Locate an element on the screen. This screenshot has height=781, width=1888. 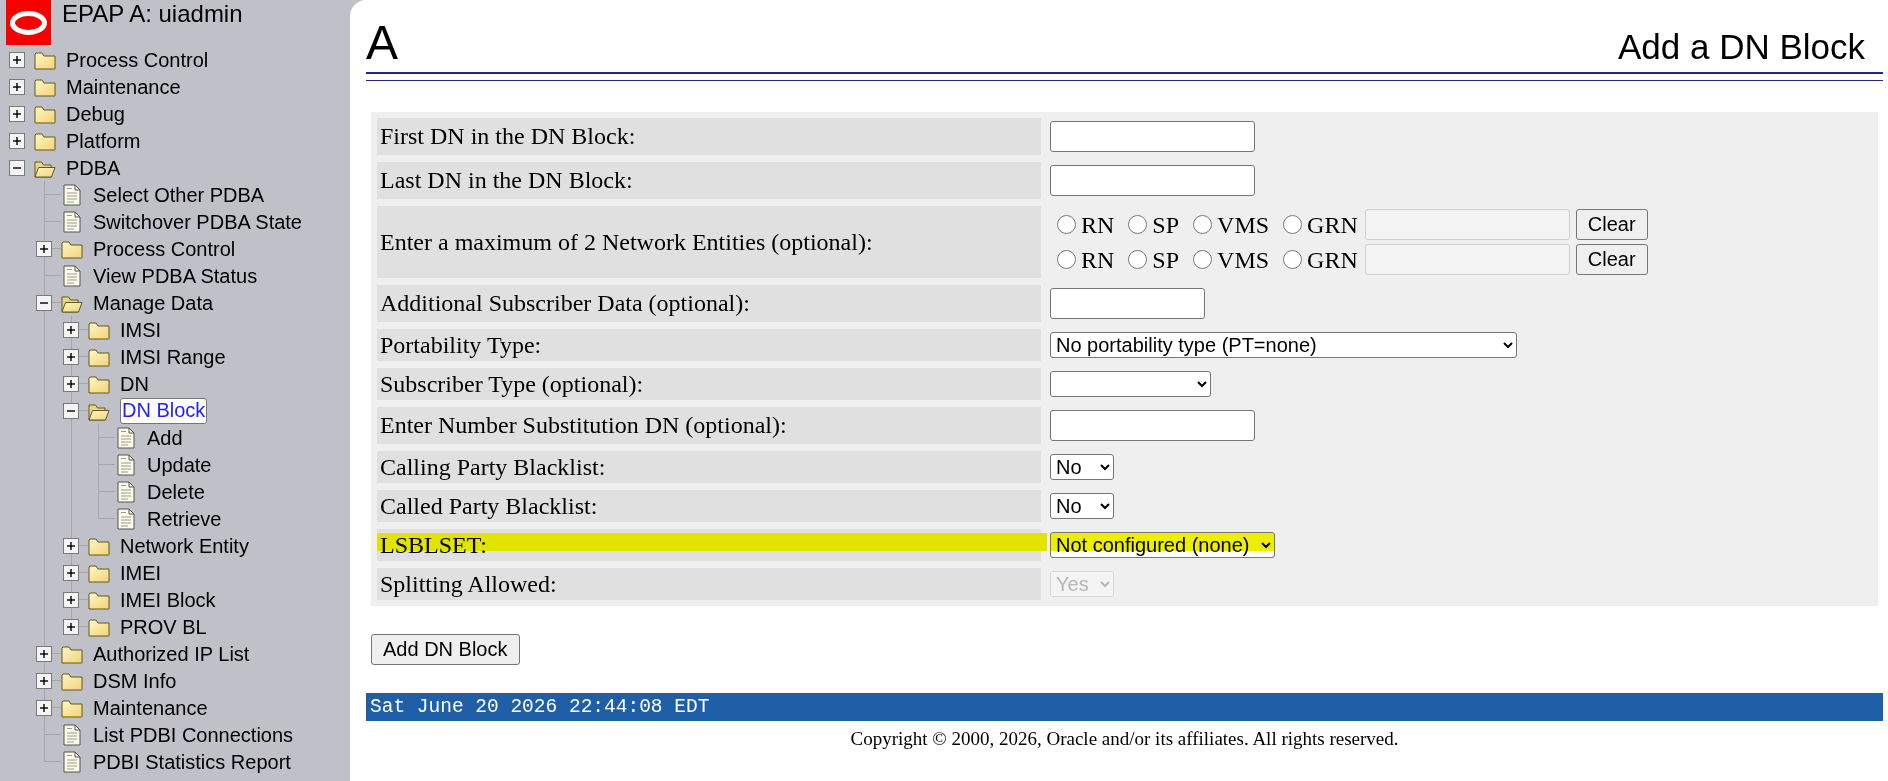
tree-item: Select Other PDBA is located at coordinates (179, 194).